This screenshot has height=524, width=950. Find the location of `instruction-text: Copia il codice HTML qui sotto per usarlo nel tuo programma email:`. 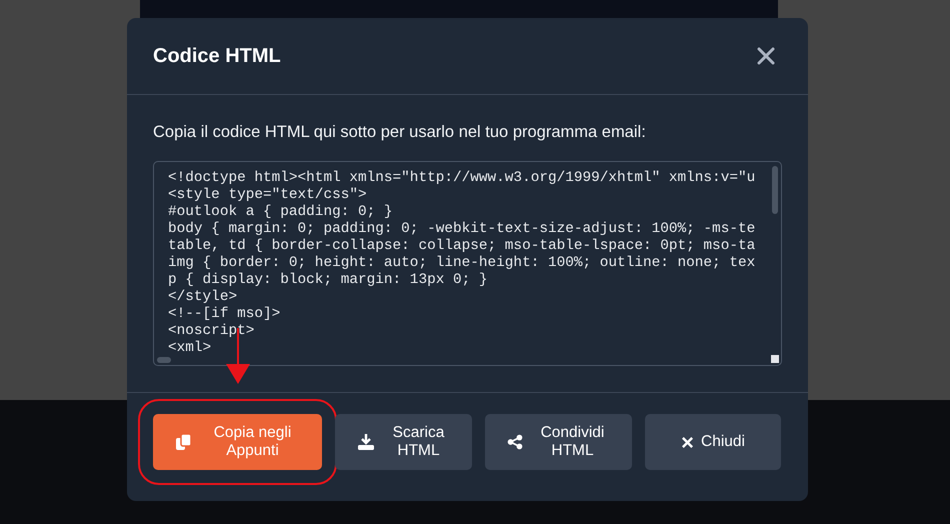

instruction-text: Copia il codice HTML qui sotto per usarlo nel tuo programma email: is located at coordinates (400, 132).